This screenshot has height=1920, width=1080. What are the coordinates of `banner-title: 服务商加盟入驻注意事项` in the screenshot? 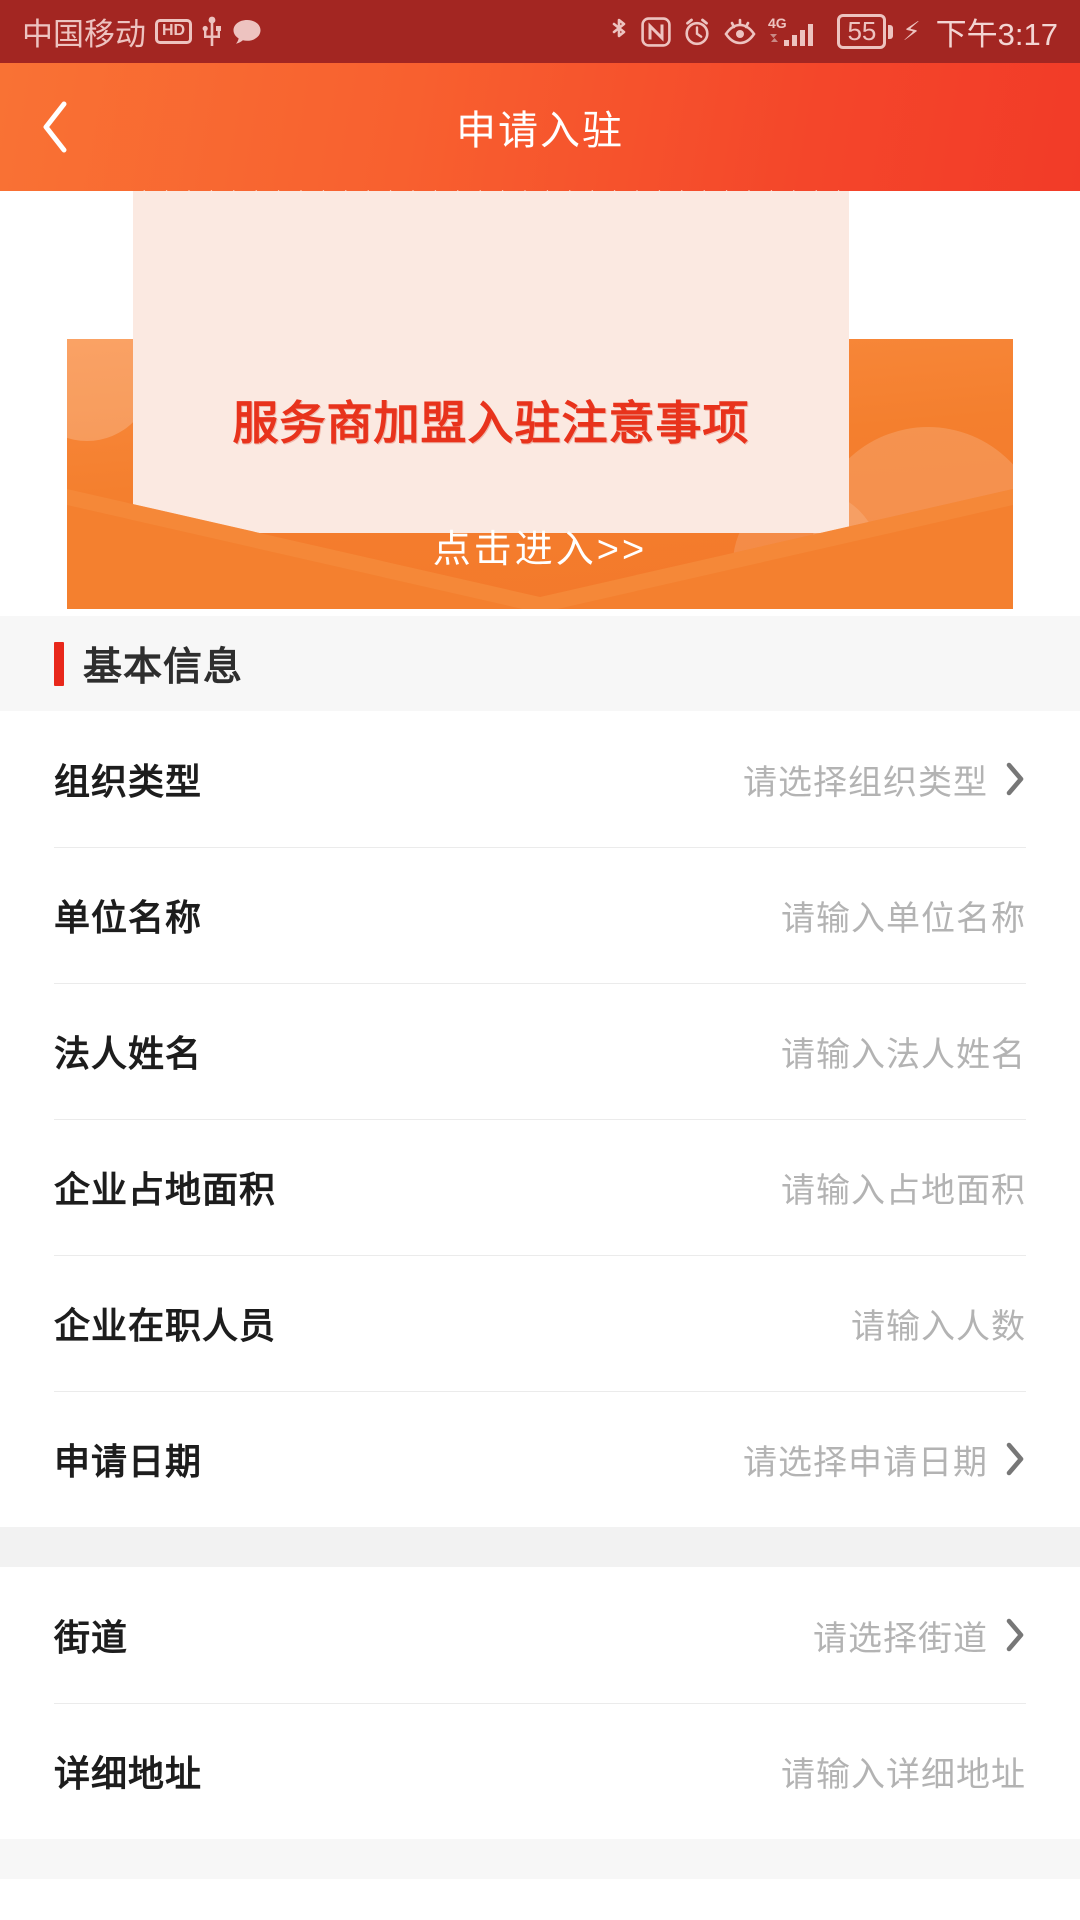 It's located at (491, 423).